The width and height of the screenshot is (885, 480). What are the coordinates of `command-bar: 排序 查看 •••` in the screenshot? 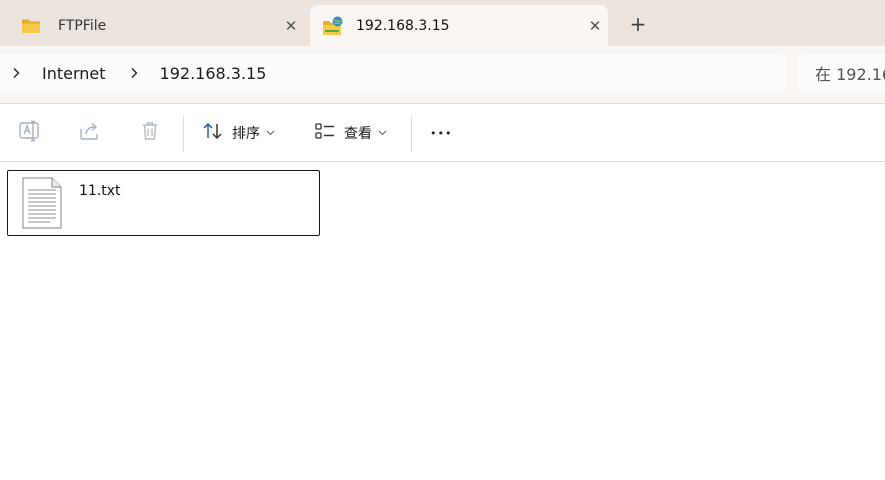 It's located at (442, 133).